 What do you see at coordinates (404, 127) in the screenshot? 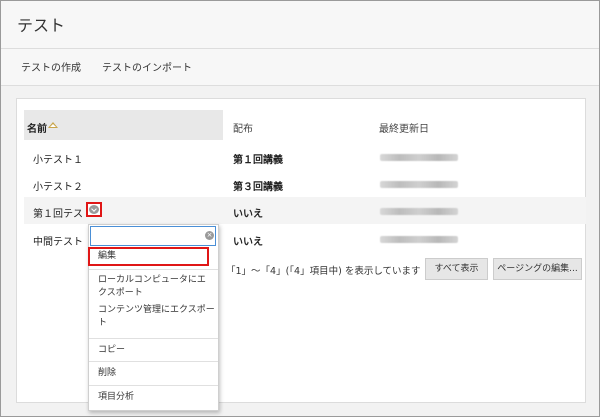
I see `column-header-last-modified: 最終更新日` at bounding box center [404, 127].